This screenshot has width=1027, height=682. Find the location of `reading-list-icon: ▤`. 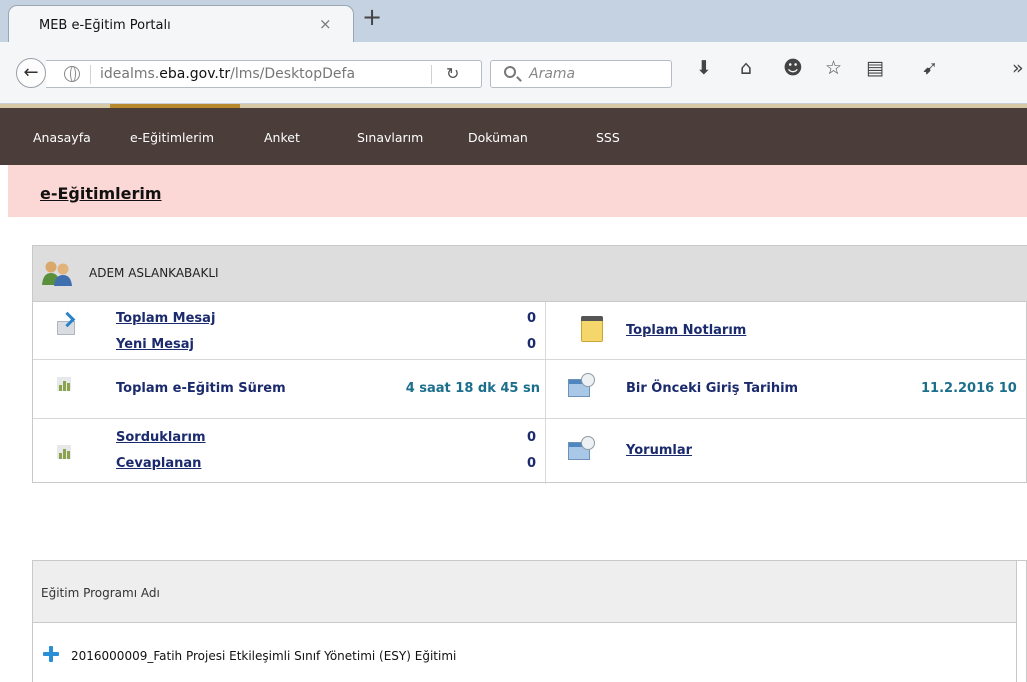

reading-list-icon: ▤ is located at coordinates (875, 68).